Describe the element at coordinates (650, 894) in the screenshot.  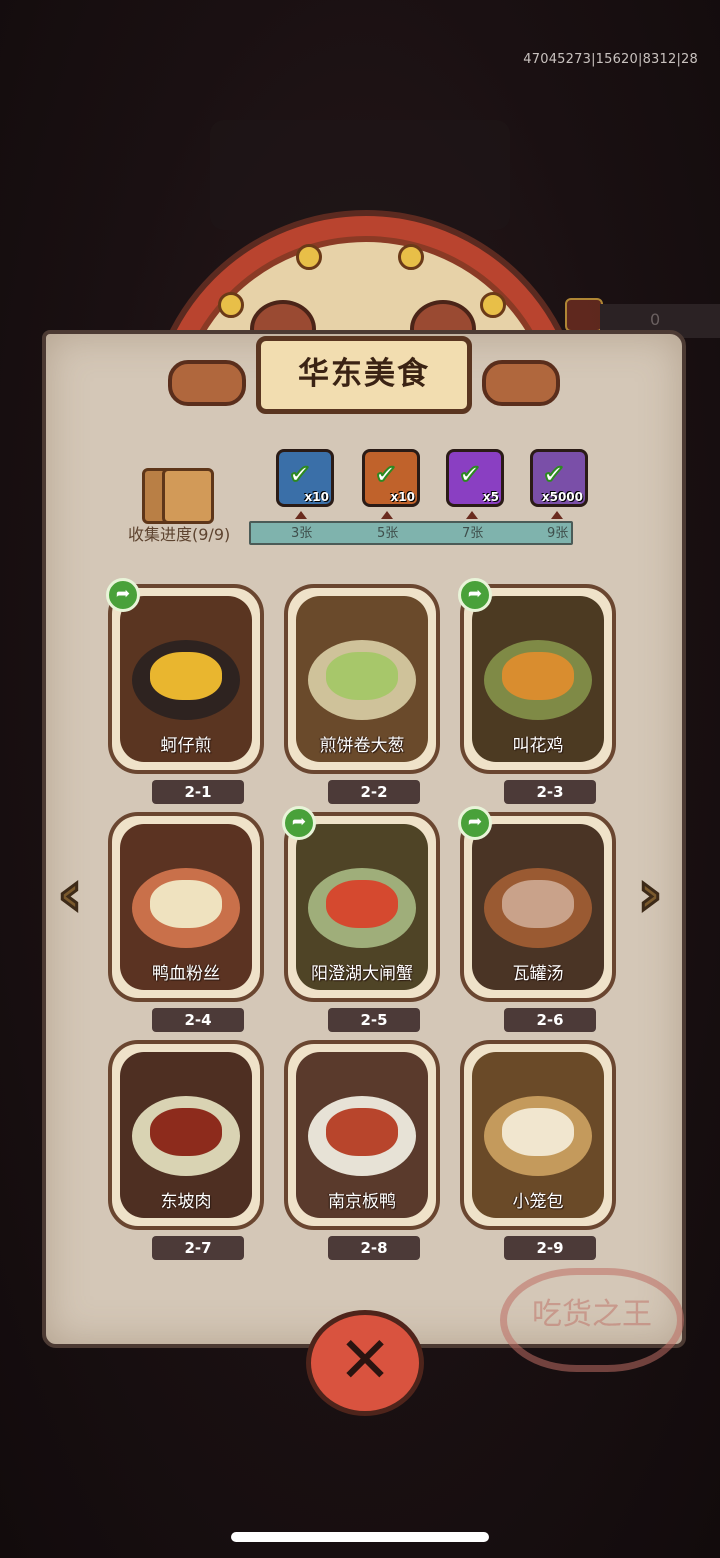
I see `chevron-right-icon: ›` at that location.